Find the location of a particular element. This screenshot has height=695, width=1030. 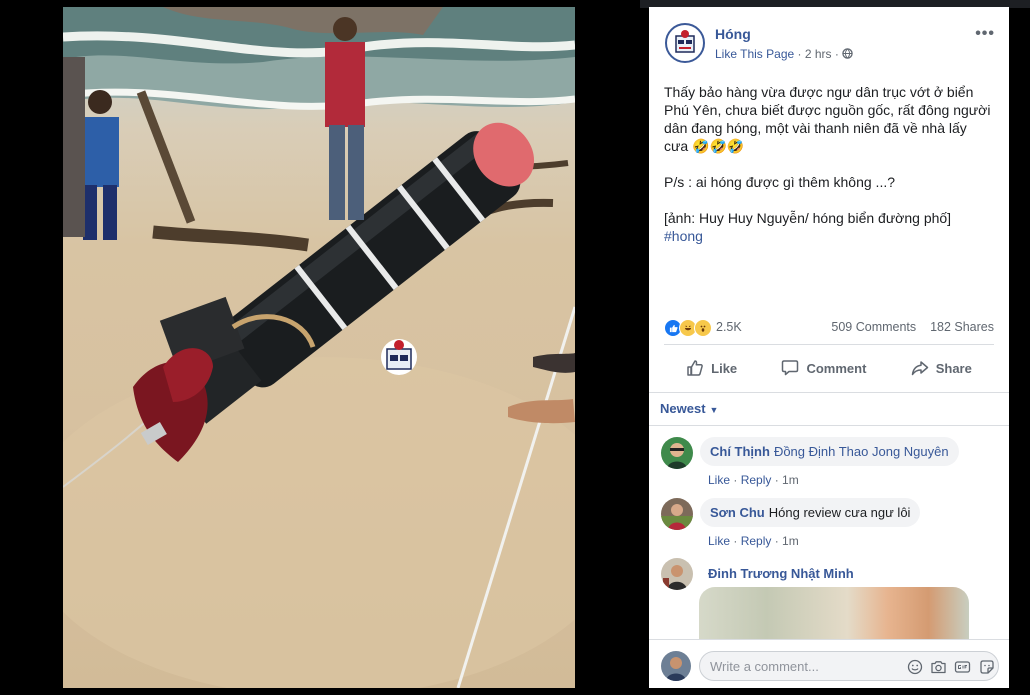

page-name: Hóng is located at coordinates (733, 34).